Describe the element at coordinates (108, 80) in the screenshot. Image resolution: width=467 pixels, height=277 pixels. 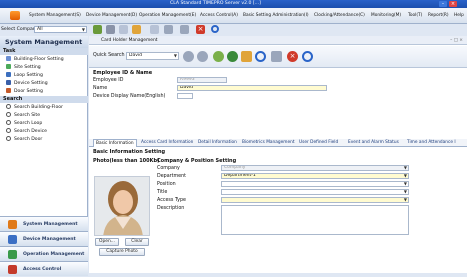
I see `employee-id-label: Employee ID` at that location.